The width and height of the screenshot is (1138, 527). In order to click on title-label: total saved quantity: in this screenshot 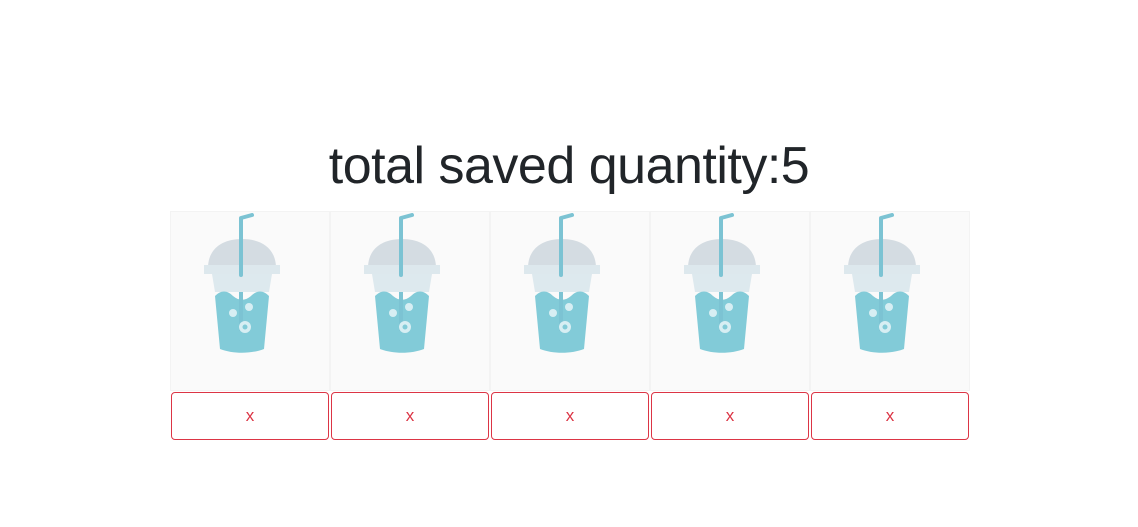, I will do `click(555, 165)`.